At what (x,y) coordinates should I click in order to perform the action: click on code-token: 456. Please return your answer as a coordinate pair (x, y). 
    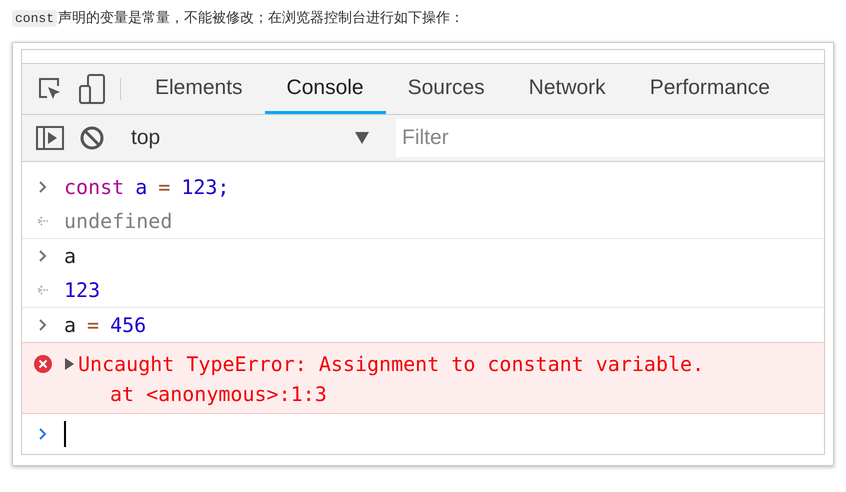
    Looking at the image, I should click on (128, 325).